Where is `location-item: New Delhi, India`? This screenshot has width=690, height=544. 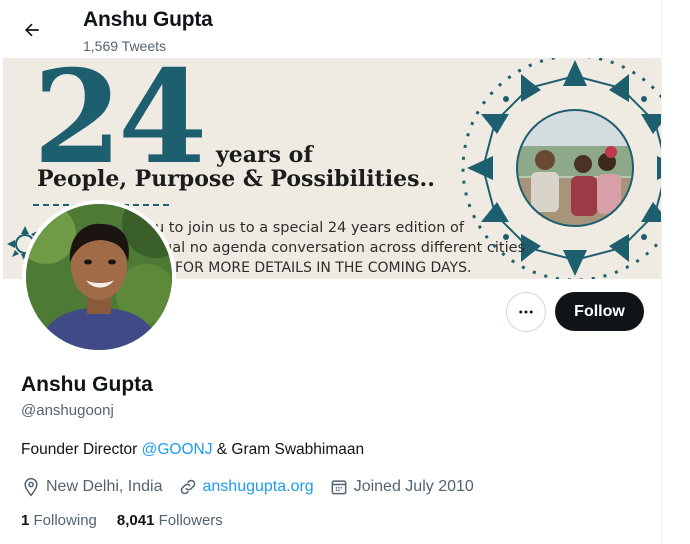
location-item: New Delhi, India is located at coordinates (92, 487).